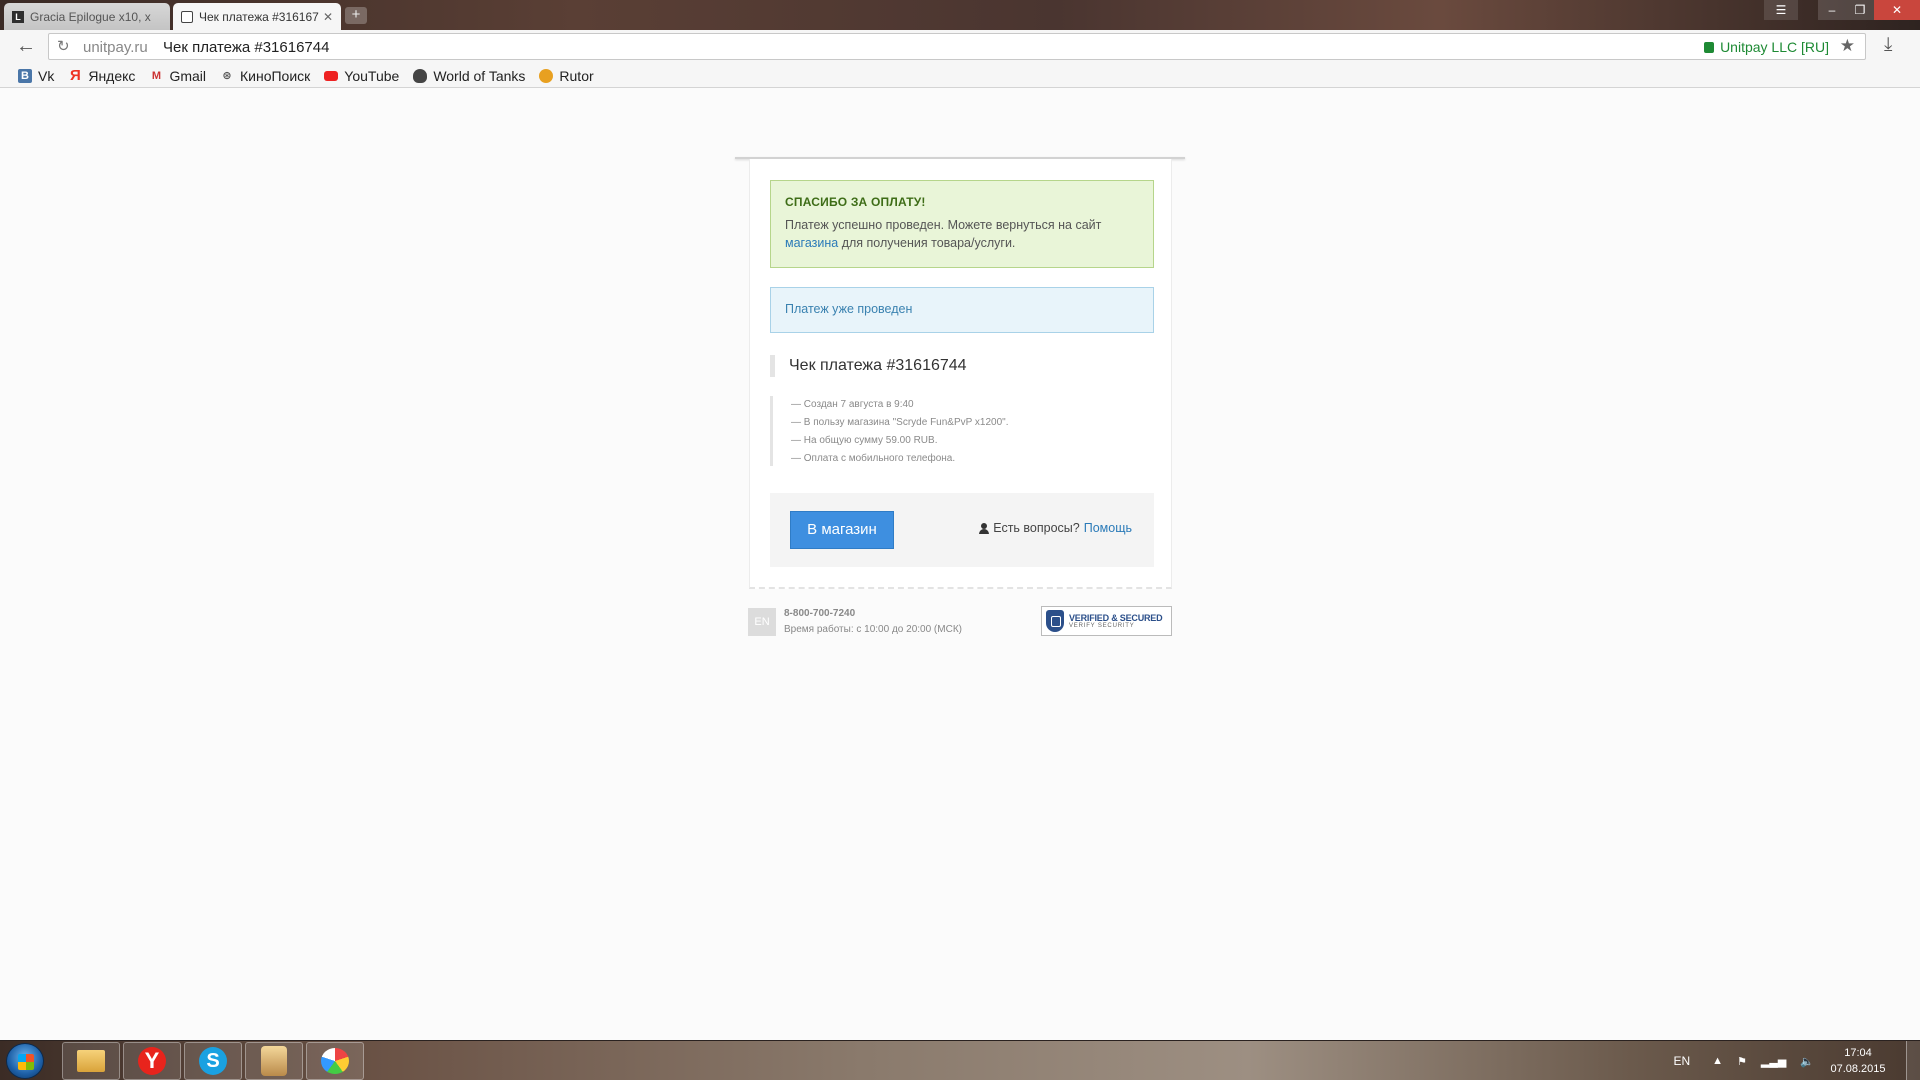 The width and height of the screenshot is (1920, 1080). I want to click on game-icon, so click(274, 1061).